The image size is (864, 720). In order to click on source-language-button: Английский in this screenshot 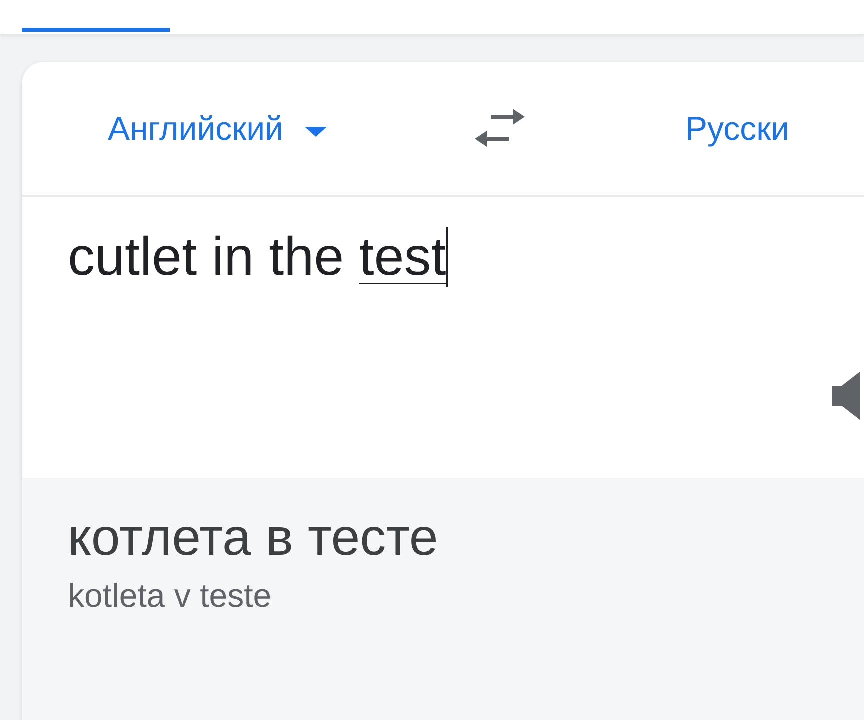, I will do `click(219, 129)`.